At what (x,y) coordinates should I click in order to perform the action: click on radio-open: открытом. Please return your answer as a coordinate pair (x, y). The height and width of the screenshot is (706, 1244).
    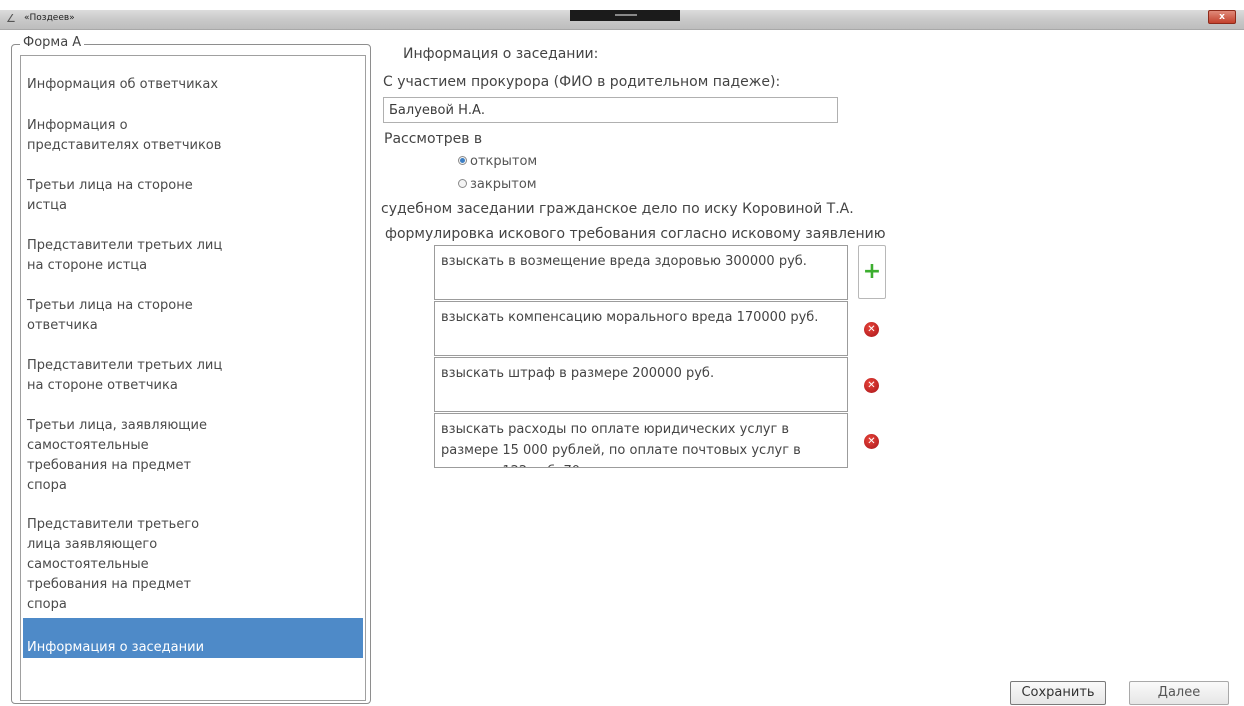
    Looking at the image, I should click on (497, 161).